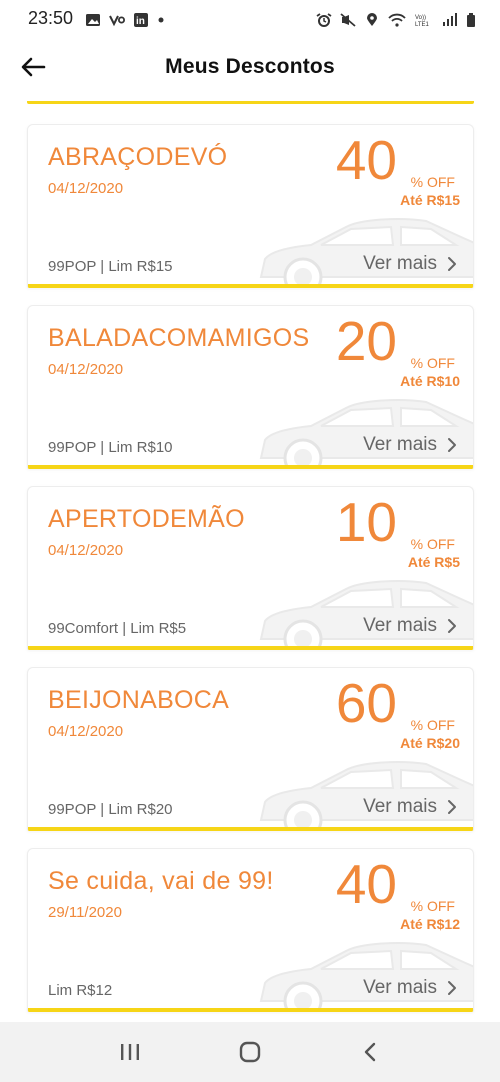  Describe the element at coordinates (179, 338) in the screenshot. I see `coupon-code: BALADACOMAMIGOS` at that location.